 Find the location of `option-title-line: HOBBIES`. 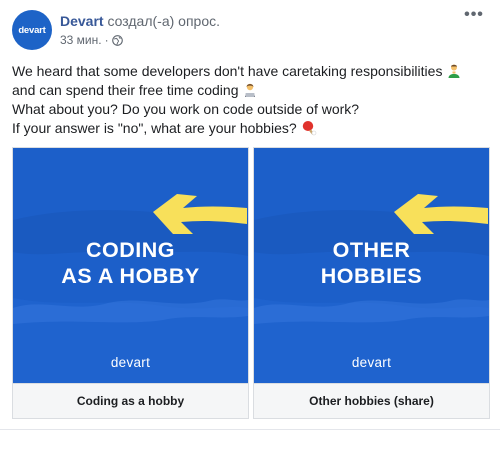

option-title-line: HOBBIES is located at coordinates (371, 276).